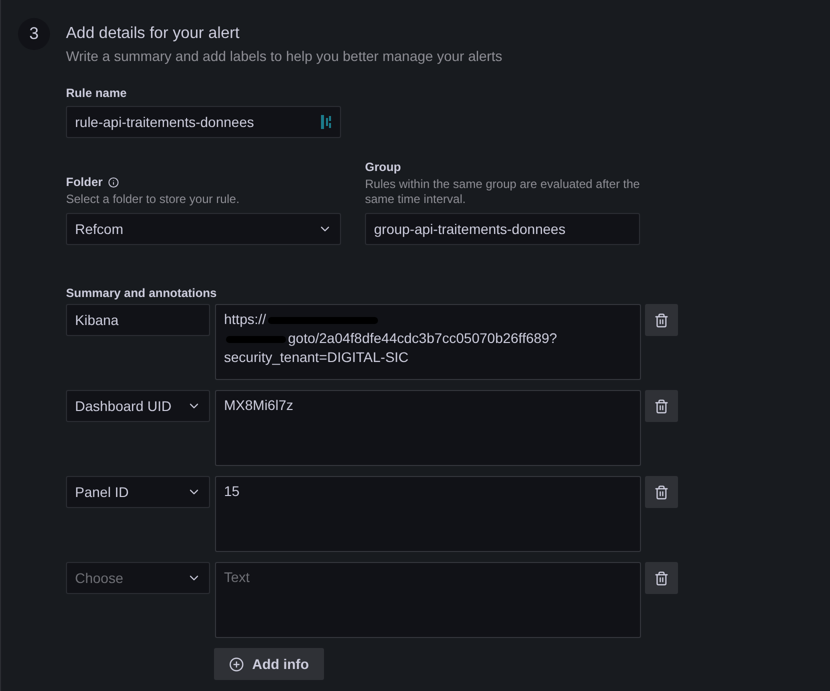  I want to click on field-label: Folder, so click(84, 182).